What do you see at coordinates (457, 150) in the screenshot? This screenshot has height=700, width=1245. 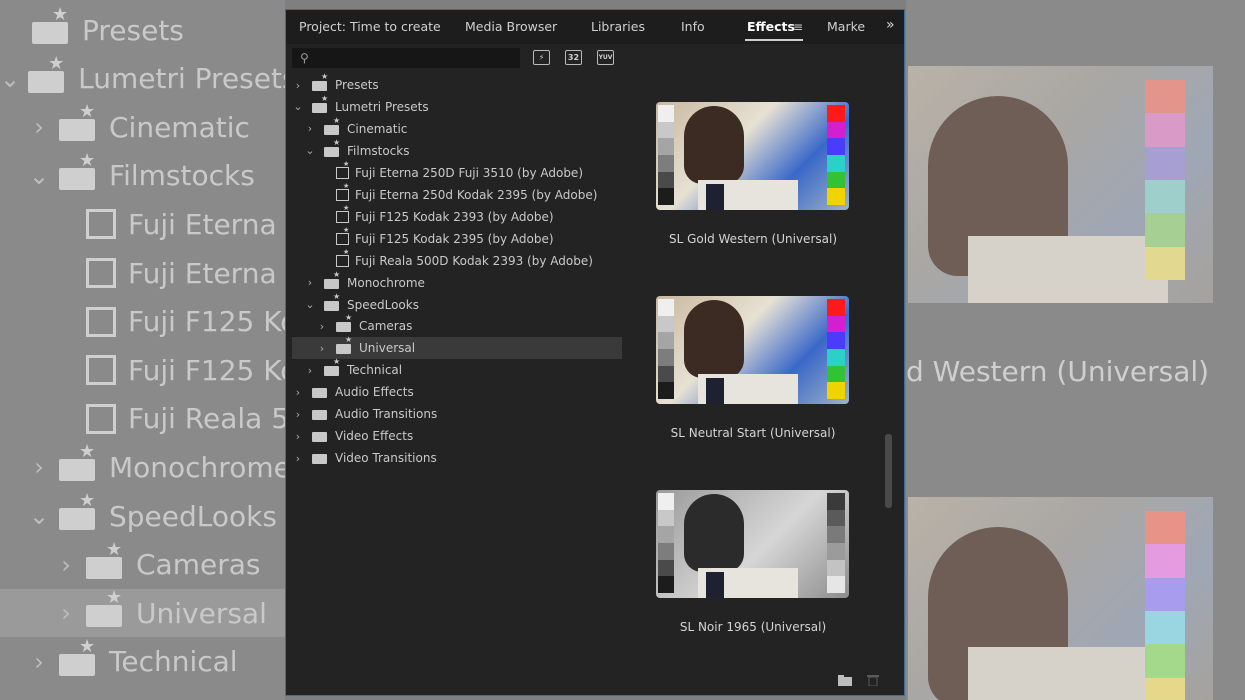 I see `tree-item: ⌄ Filmstocks` at bounding box center [457, 150].